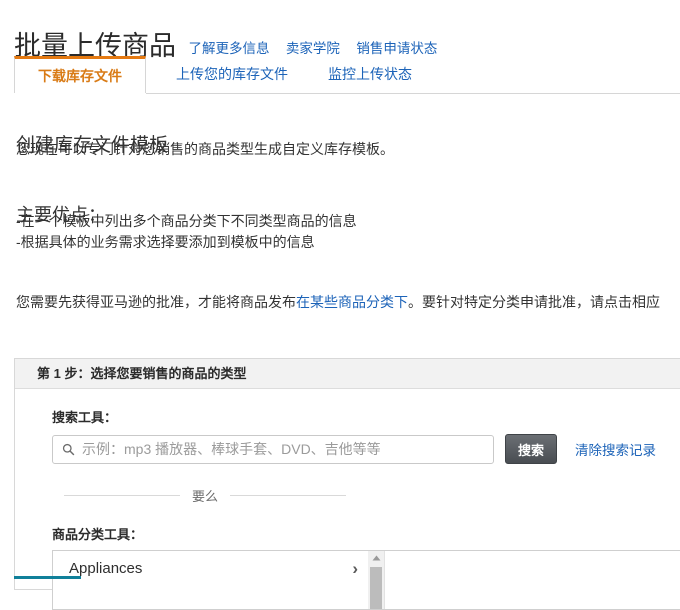 The image size is (680, 610). What do you see at coordinates (186, 221) in the screenshot?
I see `benefit-item-1: -在一个模板中列出多个商品分类下不同类型商品的信息` at bounding box center [186, 221].